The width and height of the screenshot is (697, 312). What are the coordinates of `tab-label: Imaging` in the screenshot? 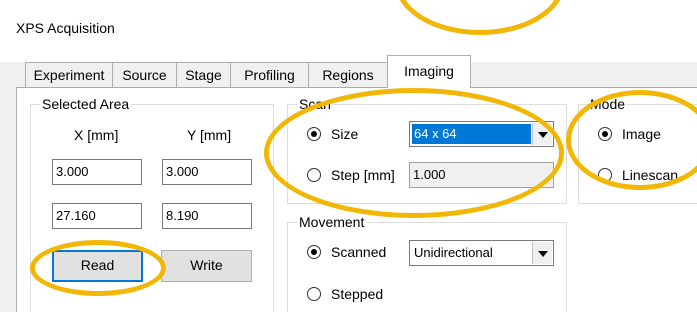 It's located at (429, 71).